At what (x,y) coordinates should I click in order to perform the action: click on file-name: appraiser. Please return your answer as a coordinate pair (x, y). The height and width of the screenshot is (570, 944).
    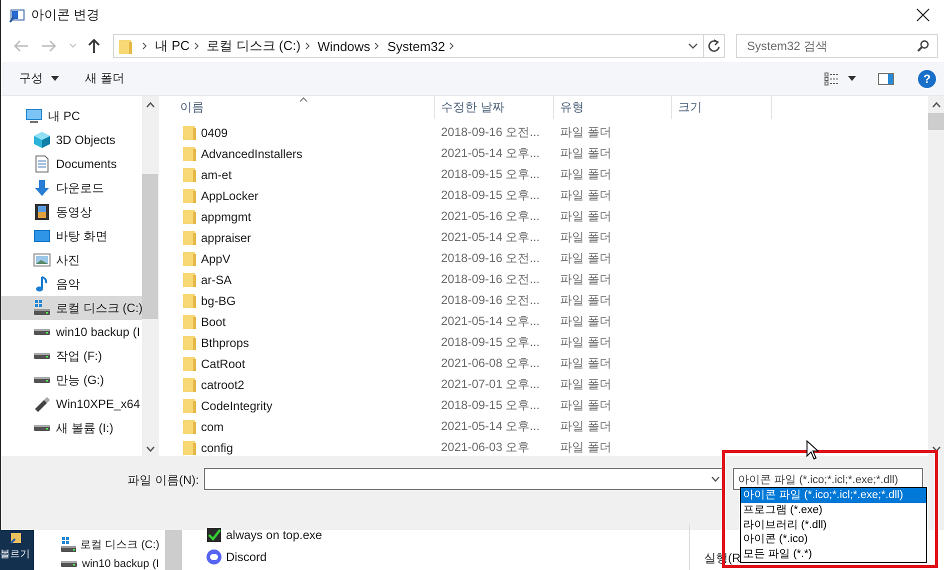
    Looking at the image, I should click on (226, 237).